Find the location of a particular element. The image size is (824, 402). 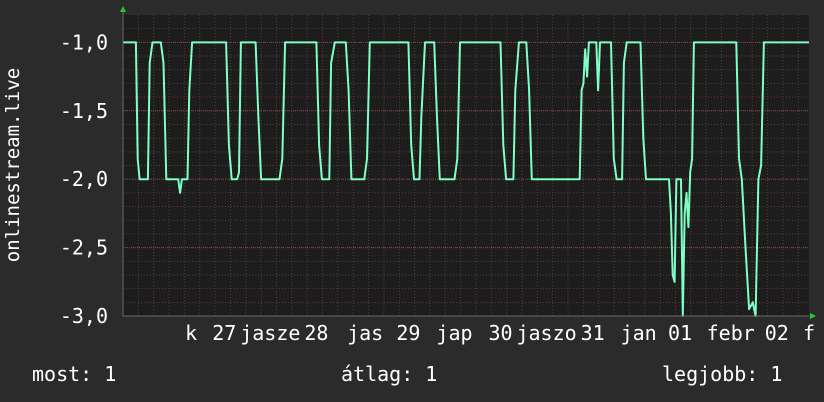

x-tick-label: 31 is located at coordinates (593, 333).